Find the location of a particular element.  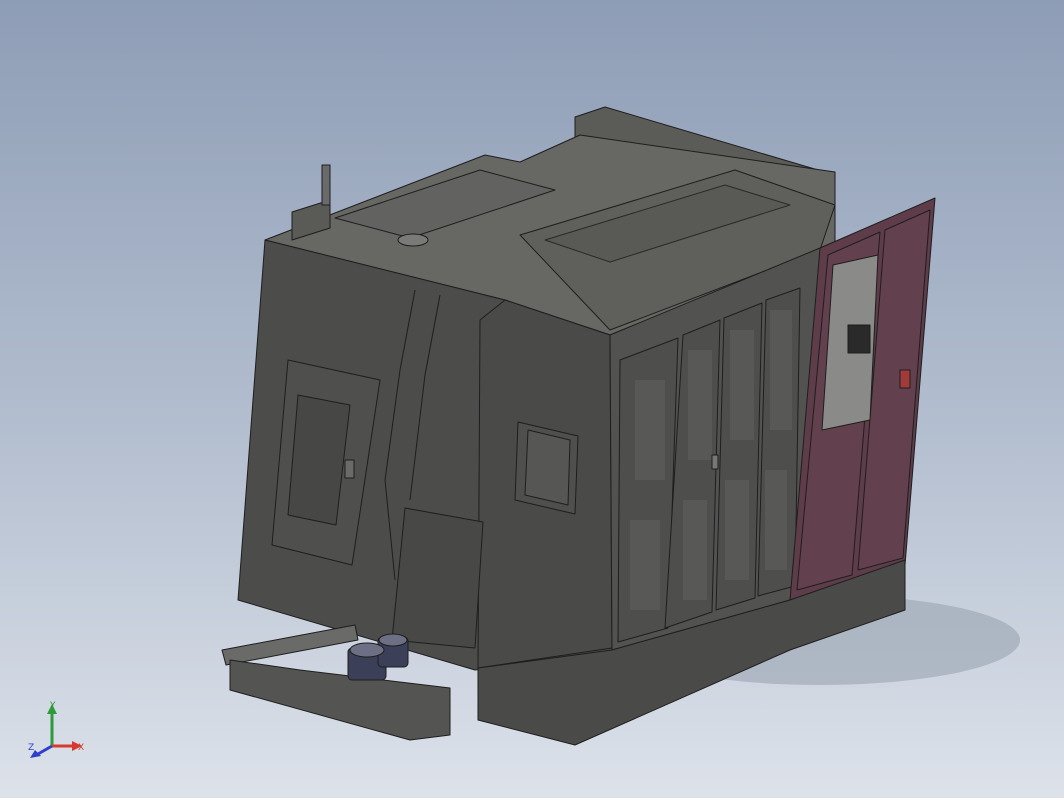

front-door-handle is located at coordinates (349, 469).